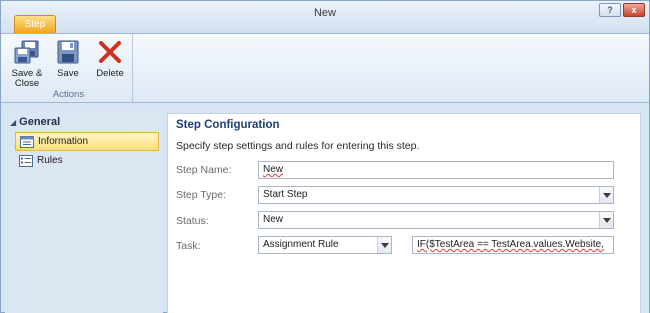 The image size is (650, 313). Describe the element at coordinates (40, 122) in the screenshot. I see `nav-section-label: General` at that location.